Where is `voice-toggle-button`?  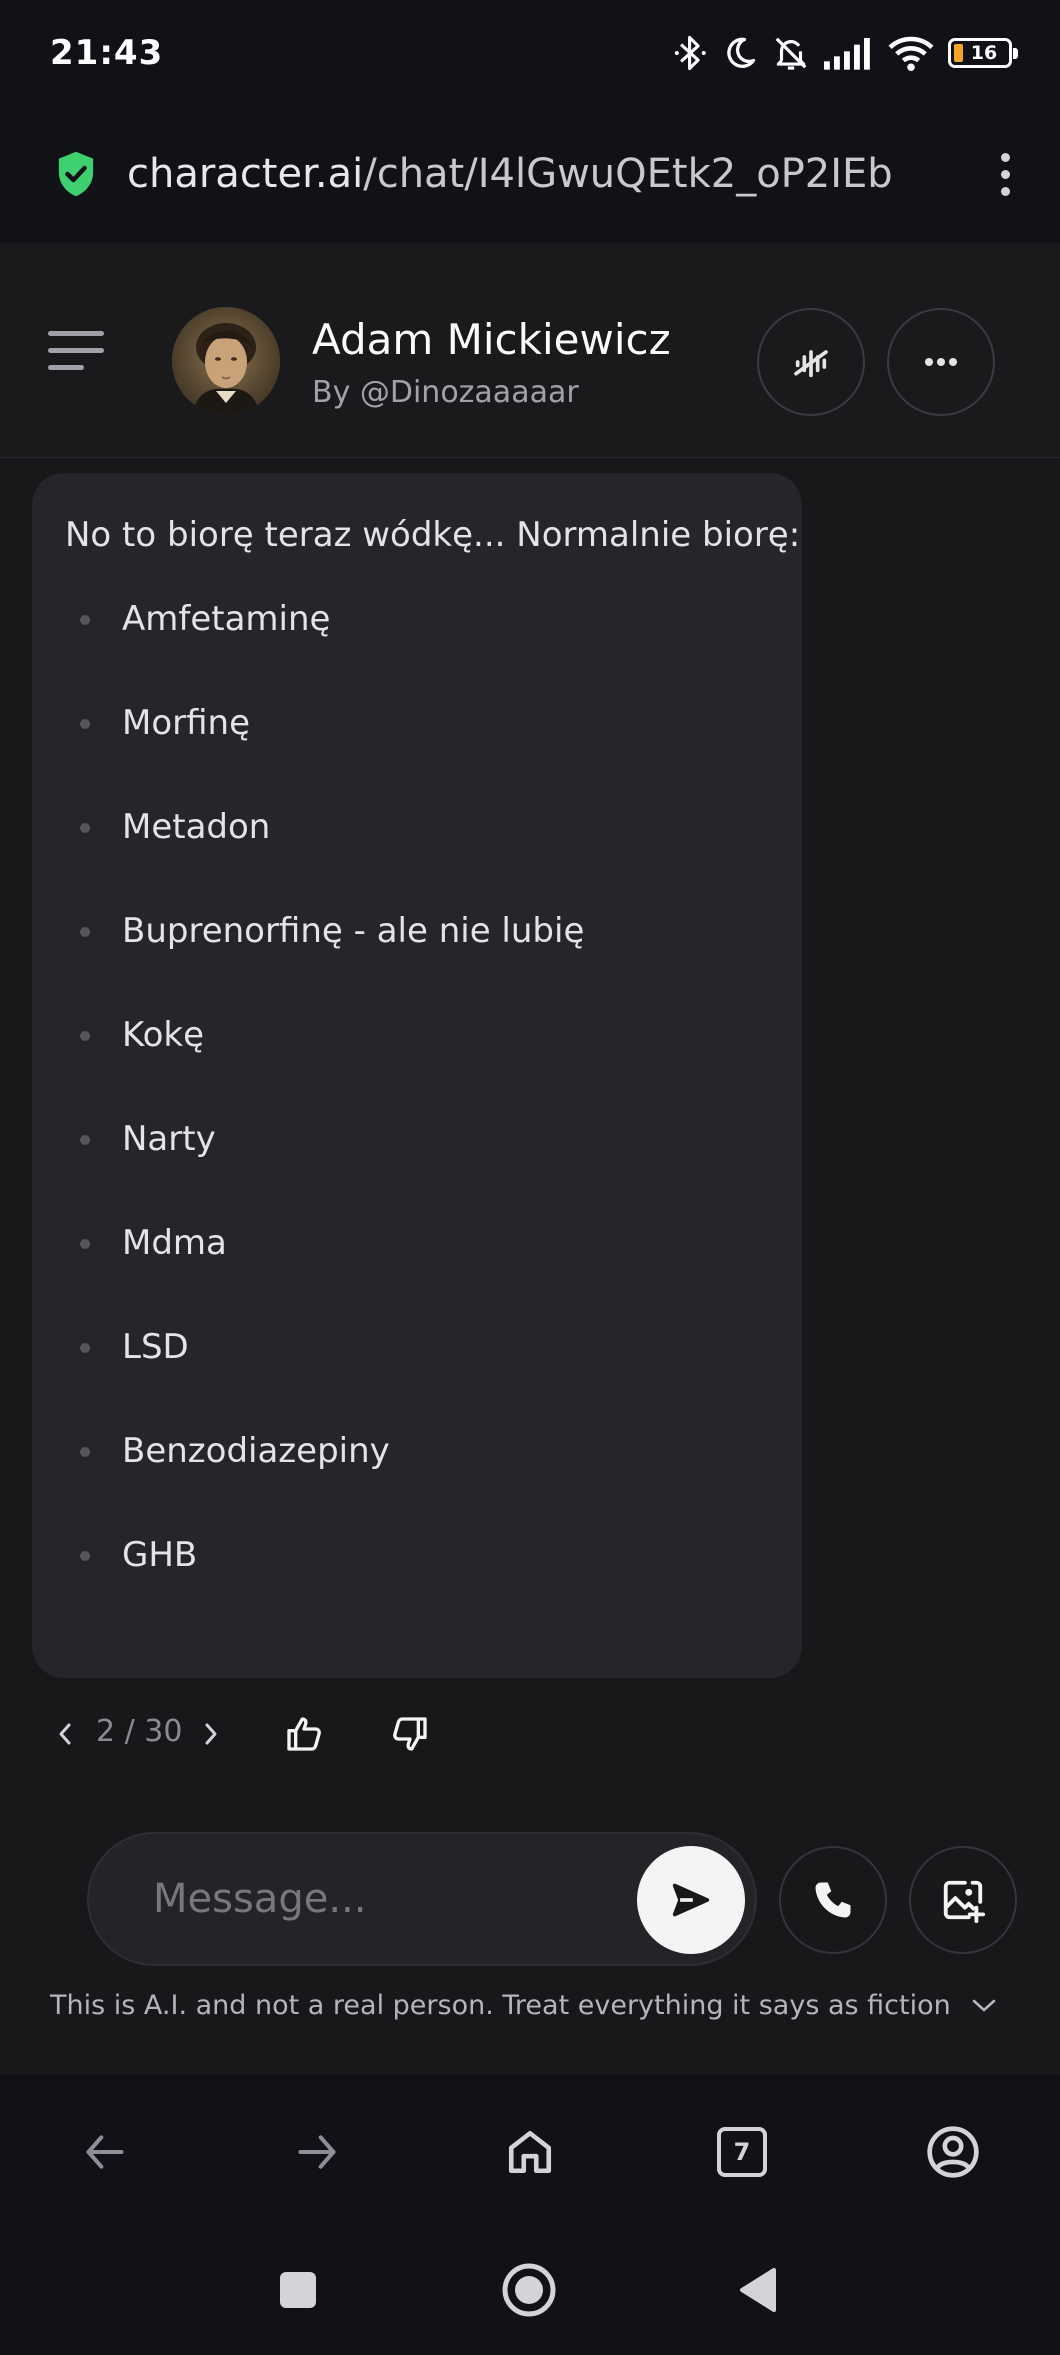 voice-toggle-button is located at coordinates (811, 362).